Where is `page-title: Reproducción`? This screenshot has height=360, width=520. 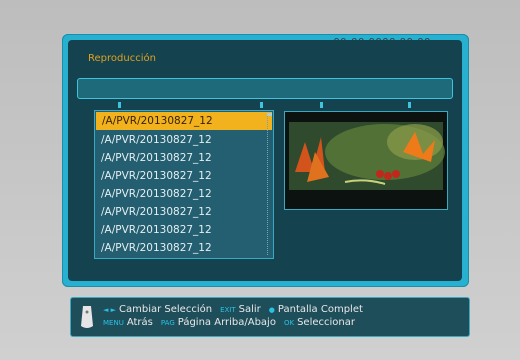 page-title: Reproducción is located at coordinates (122, 58).